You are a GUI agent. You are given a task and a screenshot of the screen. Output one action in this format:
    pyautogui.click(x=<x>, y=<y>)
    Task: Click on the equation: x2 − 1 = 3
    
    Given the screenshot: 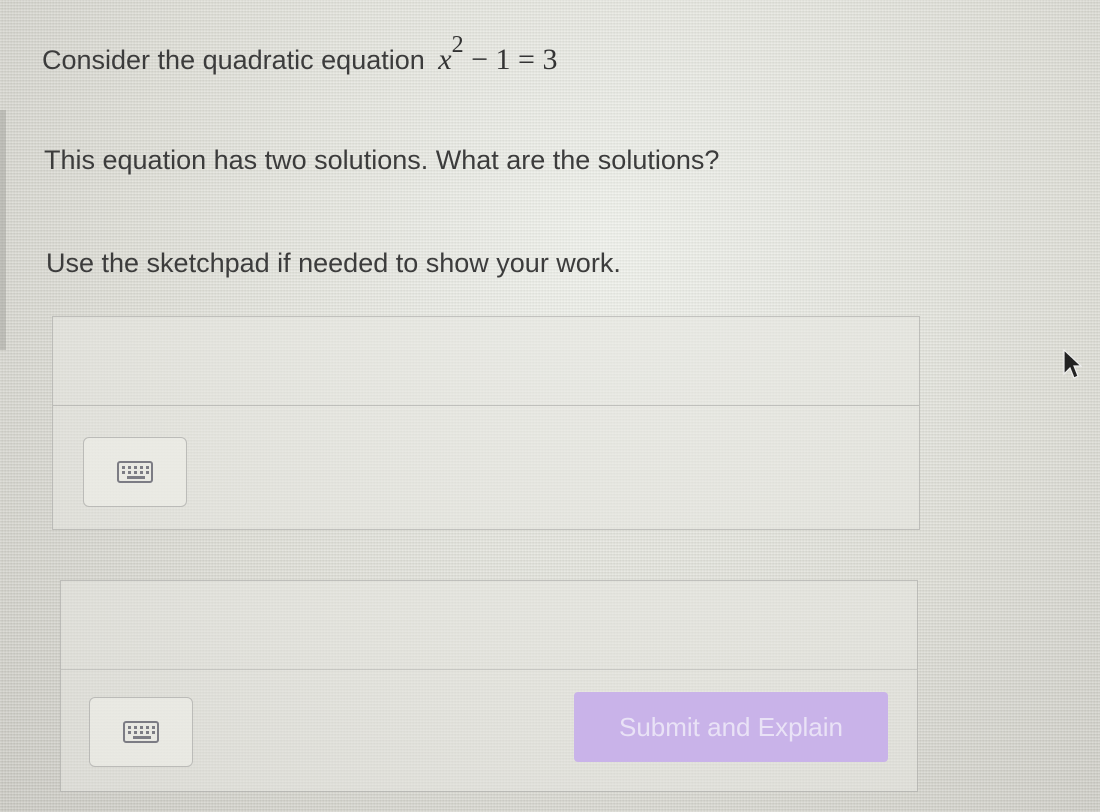 What is the action you would take?
    pyautogui.click(x=498, y=54)
    